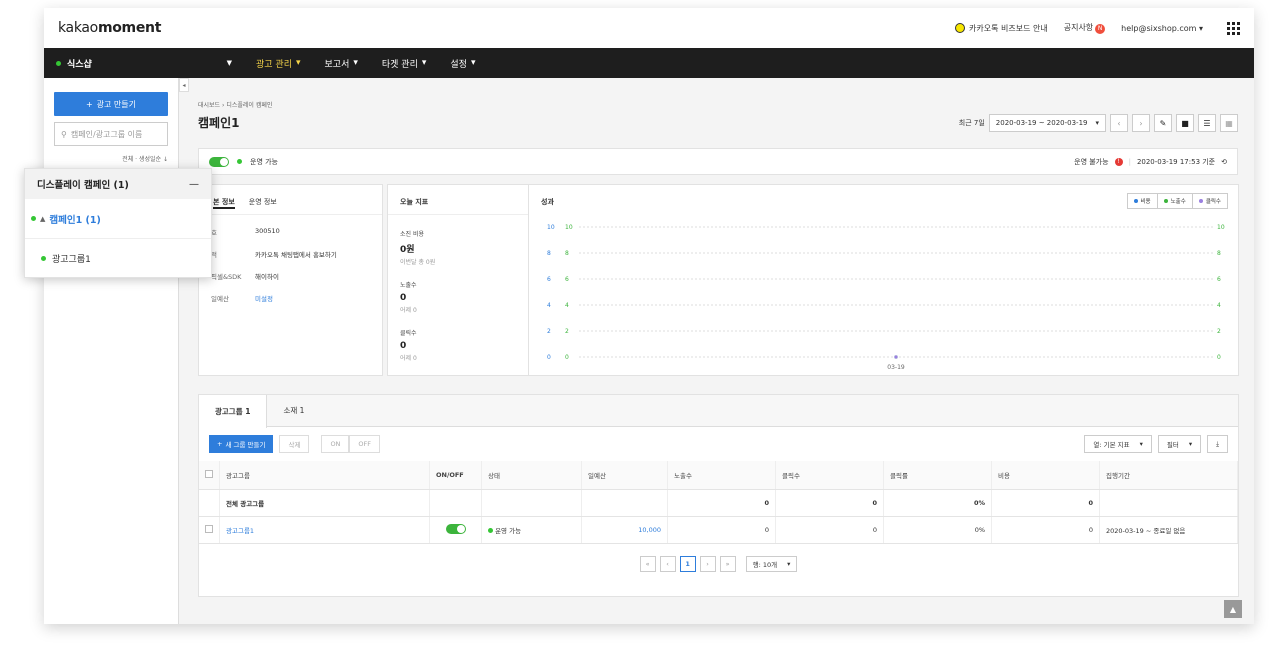 This screenshot has width=1280, height=667. What do you see at coordinates (209, 473) in the screenshot?
I see `select-all-checkbox` at bounding box center [209, 473].